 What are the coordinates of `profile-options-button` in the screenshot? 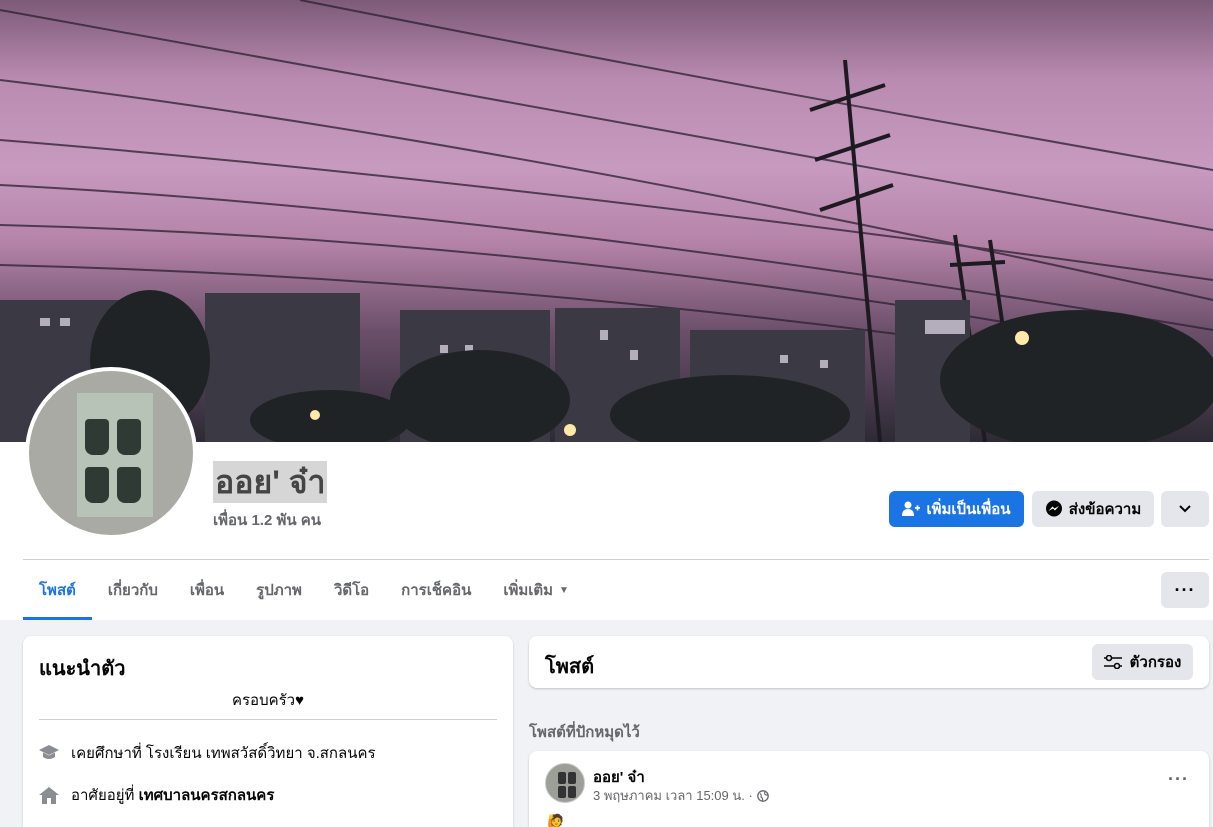 It's located at (1185, 509).